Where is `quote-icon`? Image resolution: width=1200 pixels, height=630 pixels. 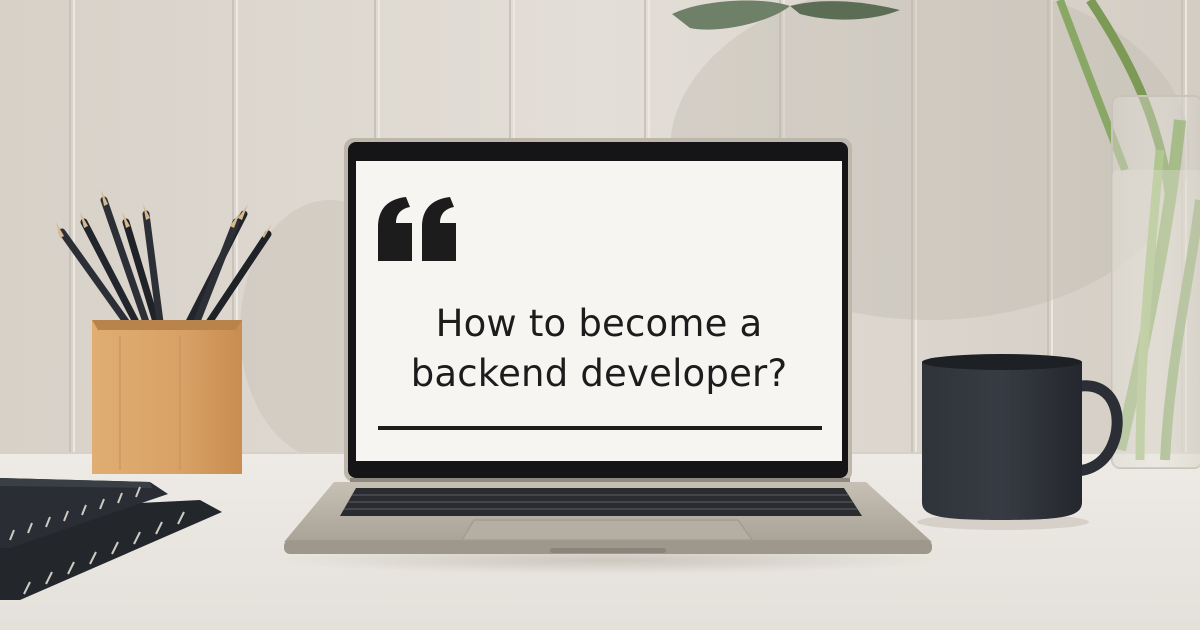 quote-icon is located at coordinates (417, 229).